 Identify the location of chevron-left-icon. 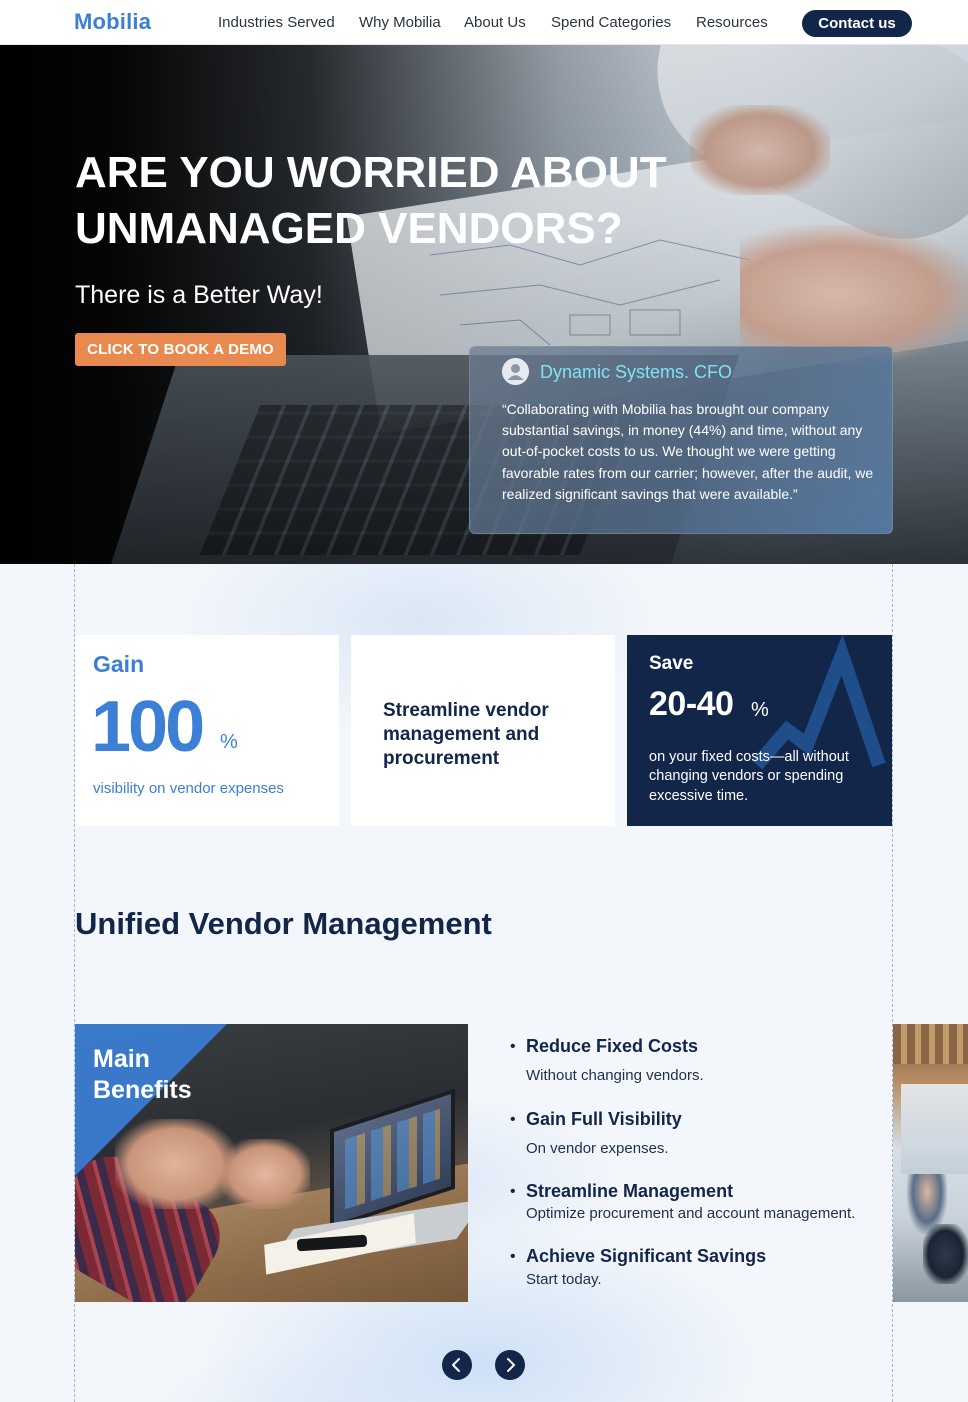
(456, 1365).